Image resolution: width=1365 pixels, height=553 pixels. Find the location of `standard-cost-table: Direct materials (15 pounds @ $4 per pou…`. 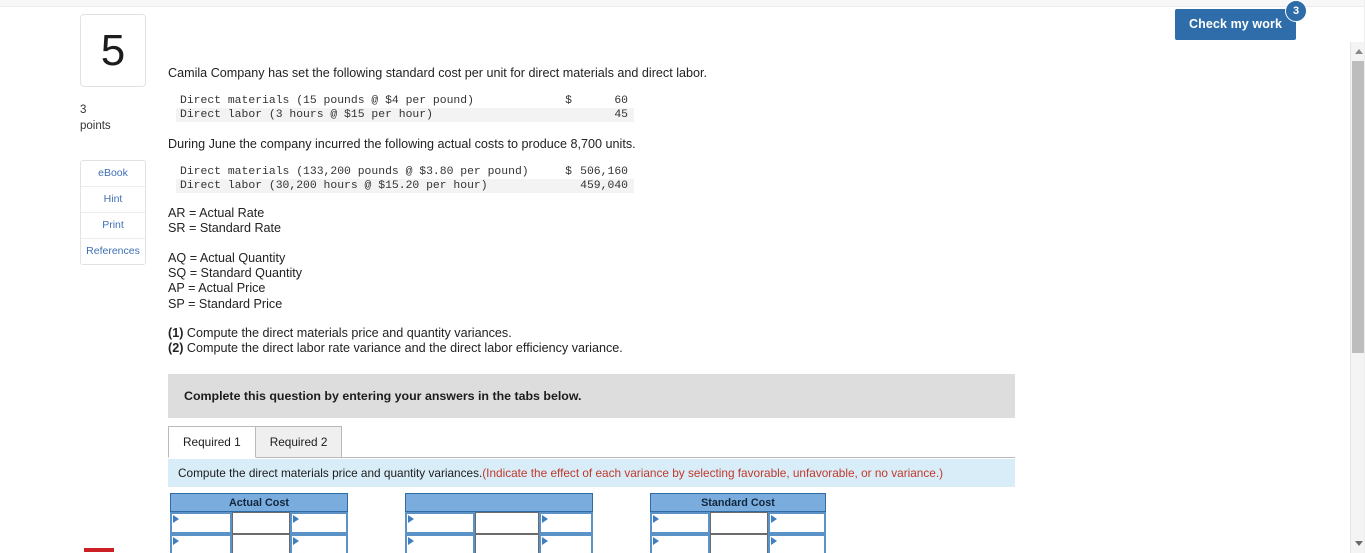

standard-cost-table: Direct materials (15 pounds @ $4 per pou… is located at coordinates (405, 108).